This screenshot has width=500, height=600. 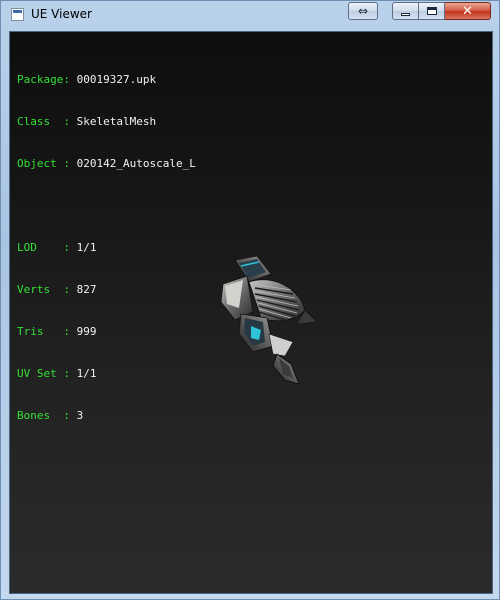 I want to click on info-row-object: Object : 020142_Autoscale_L, so click(x=106, y=164).